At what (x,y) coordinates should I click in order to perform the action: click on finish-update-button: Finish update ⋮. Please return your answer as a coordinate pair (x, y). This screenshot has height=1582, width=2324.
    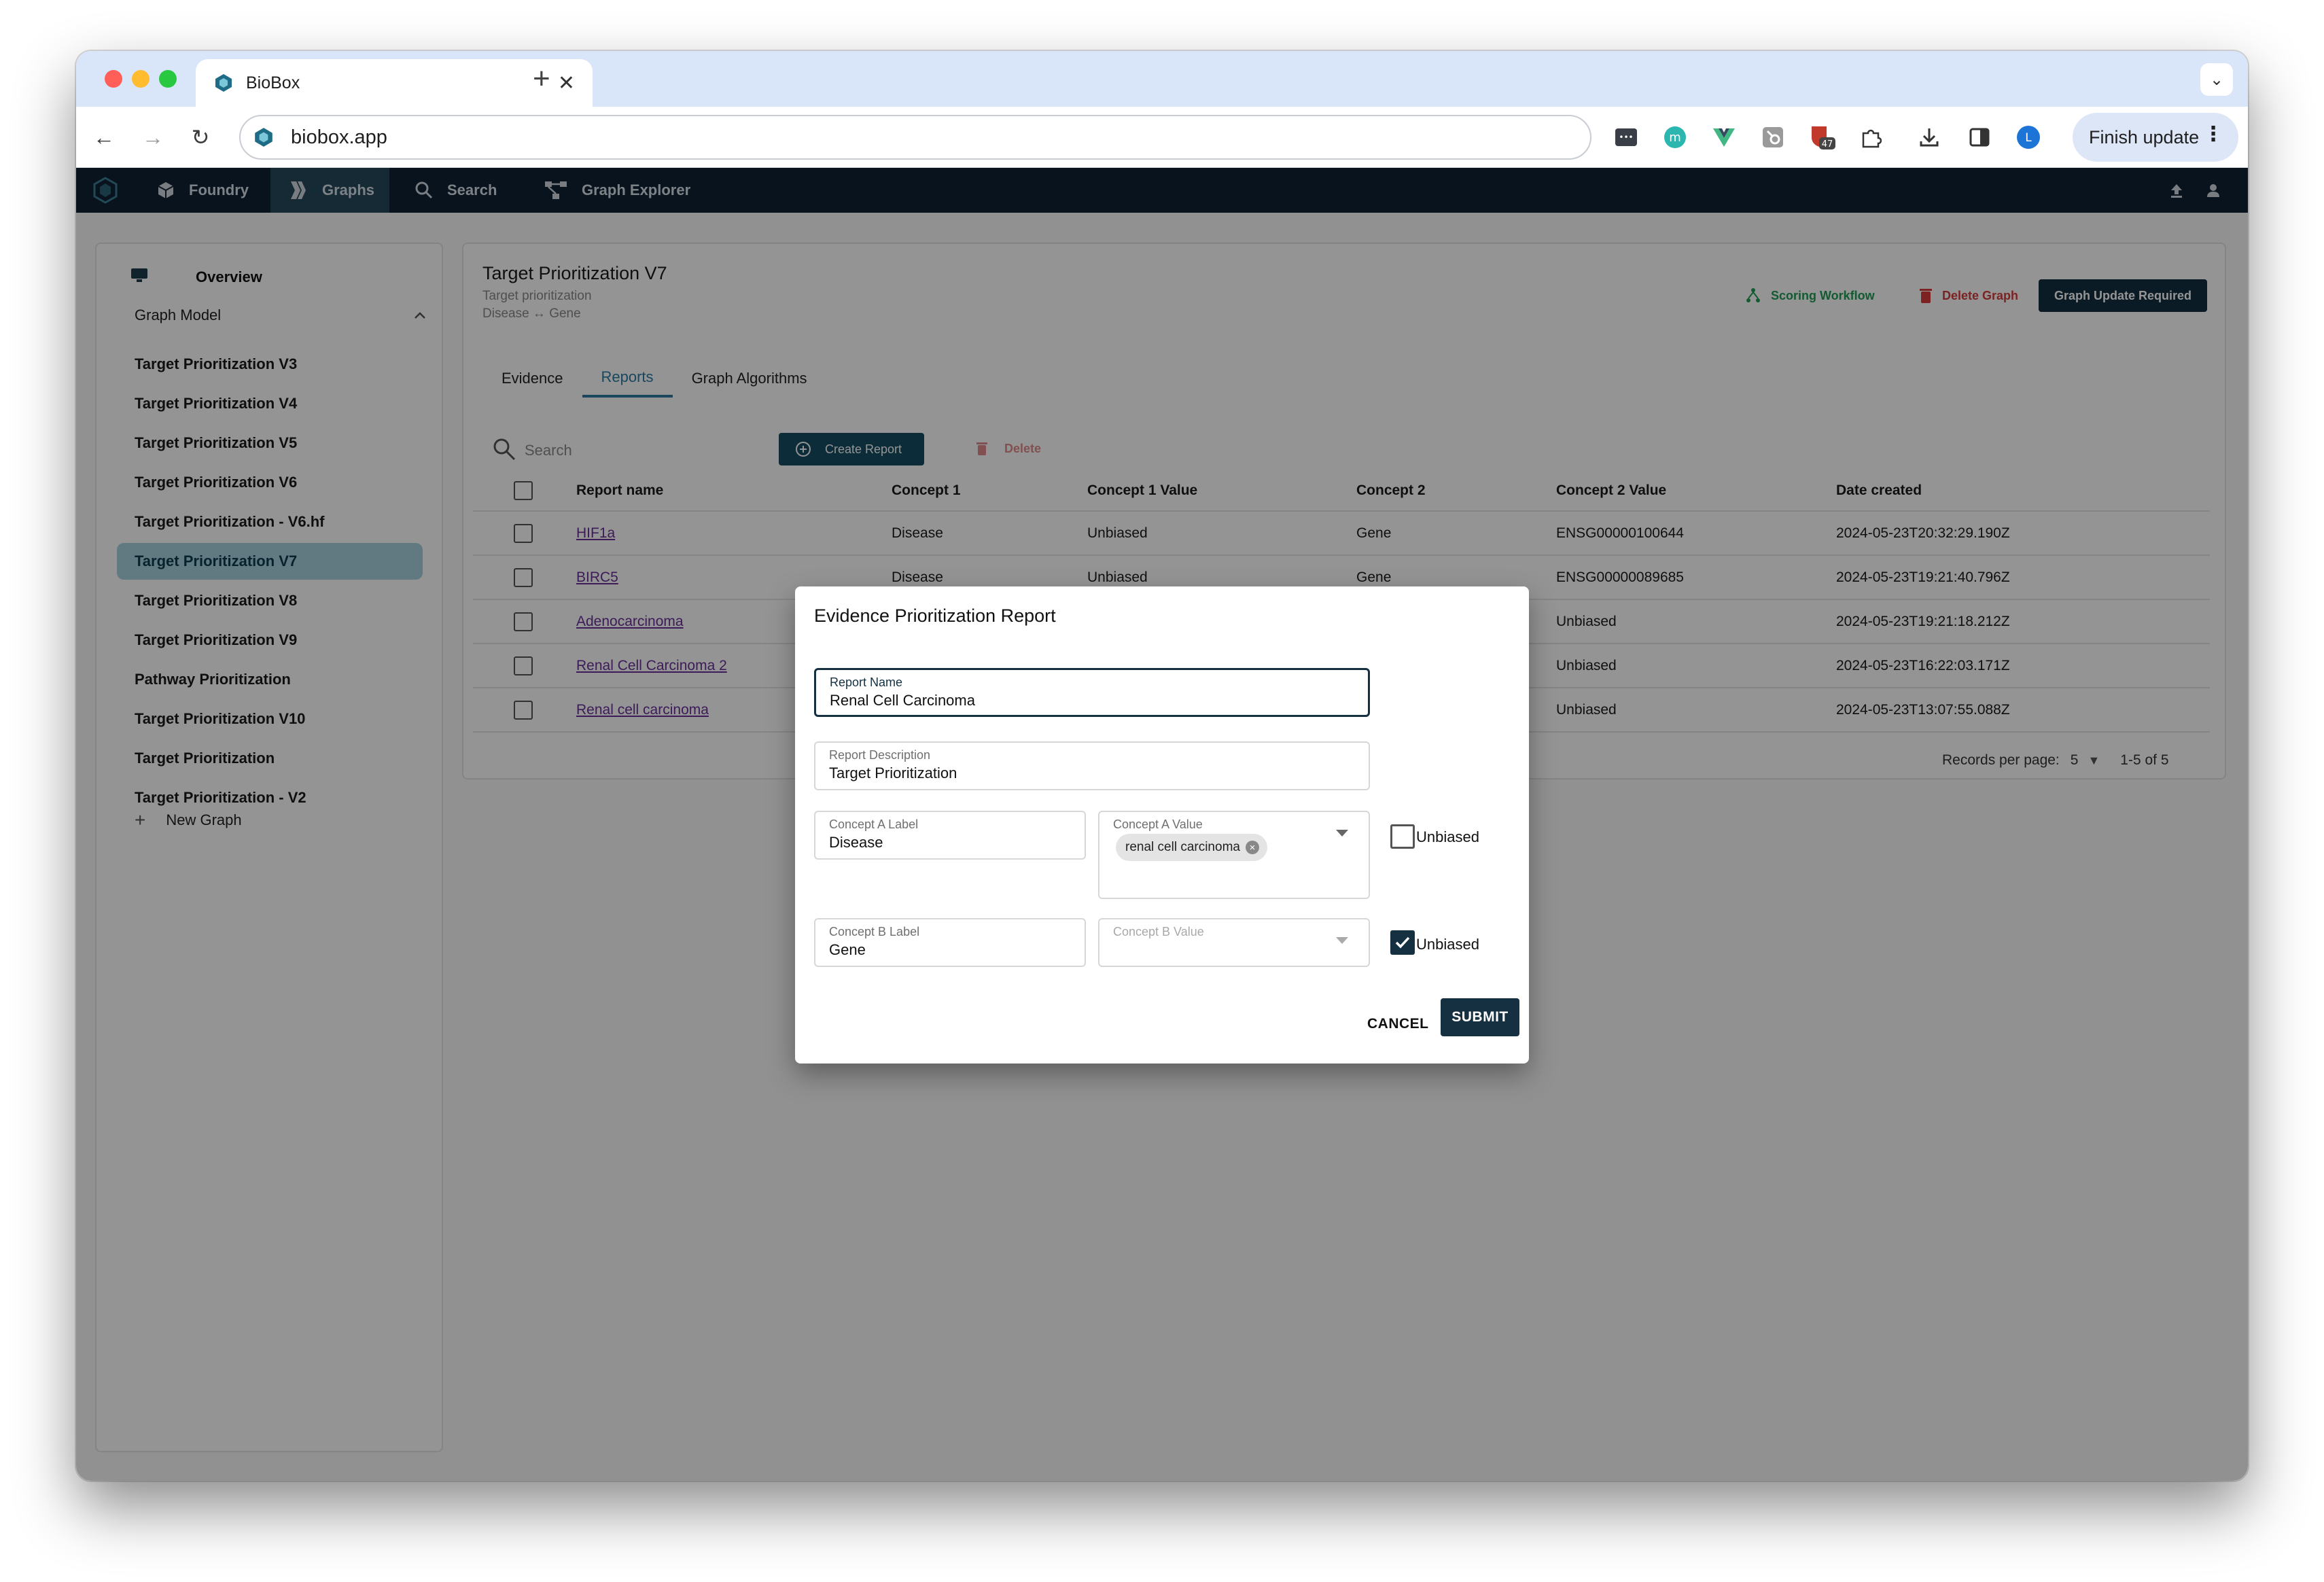
    Looking at the image, I should click on (2155, 137).